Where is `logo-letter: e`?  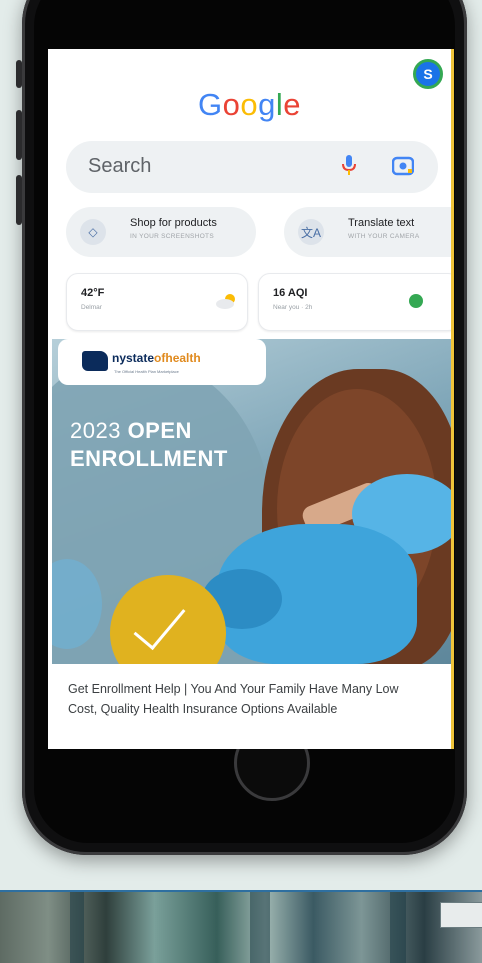
logo-letter: e is located at coordinates (292, 104).